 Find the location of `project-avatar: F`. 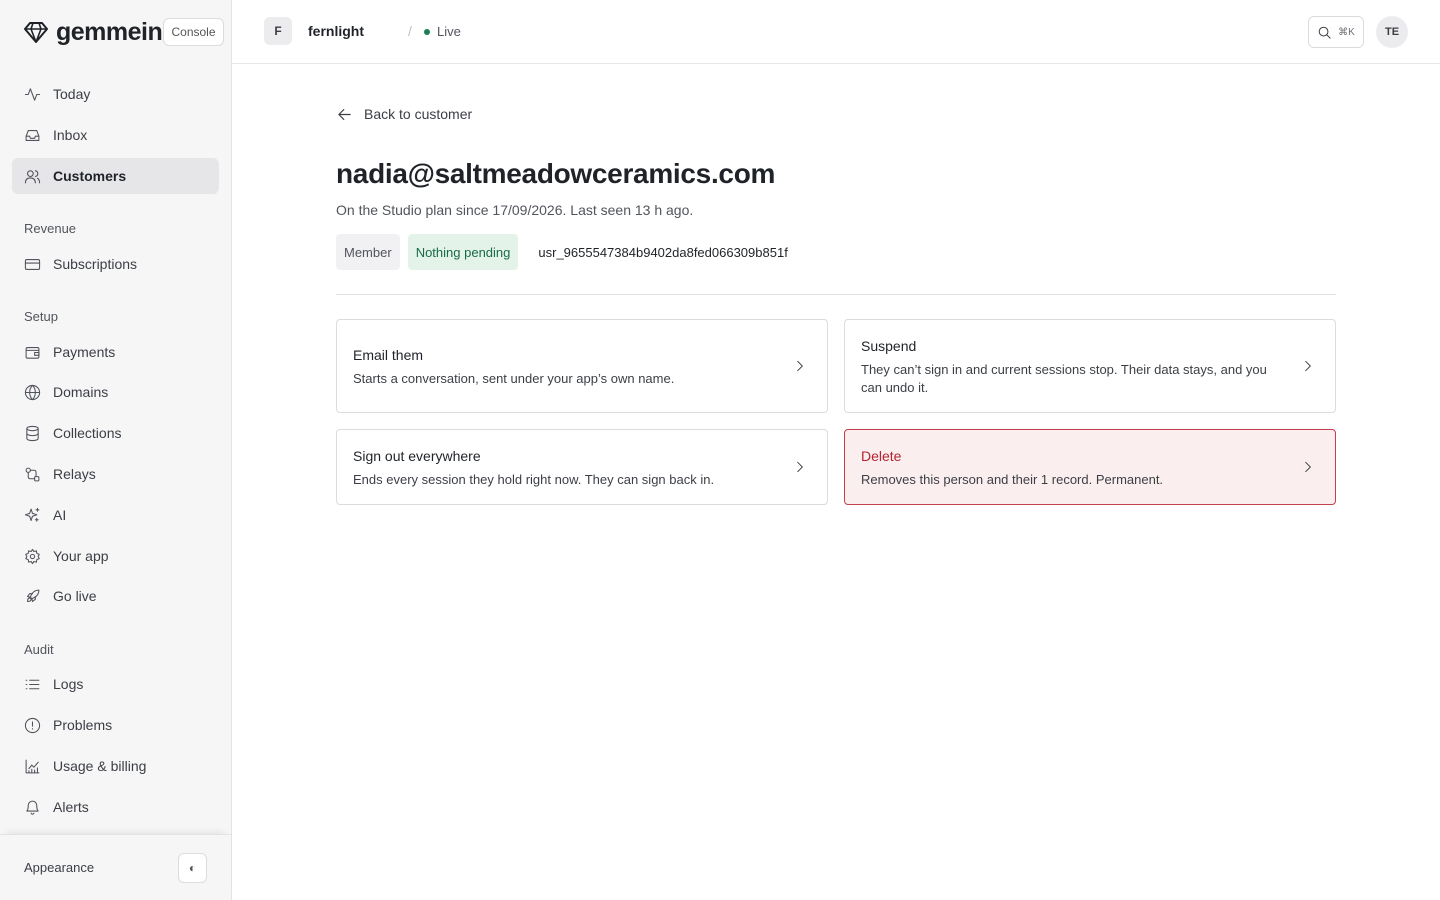

project-avatar: F is located at coordinates (278, 31).